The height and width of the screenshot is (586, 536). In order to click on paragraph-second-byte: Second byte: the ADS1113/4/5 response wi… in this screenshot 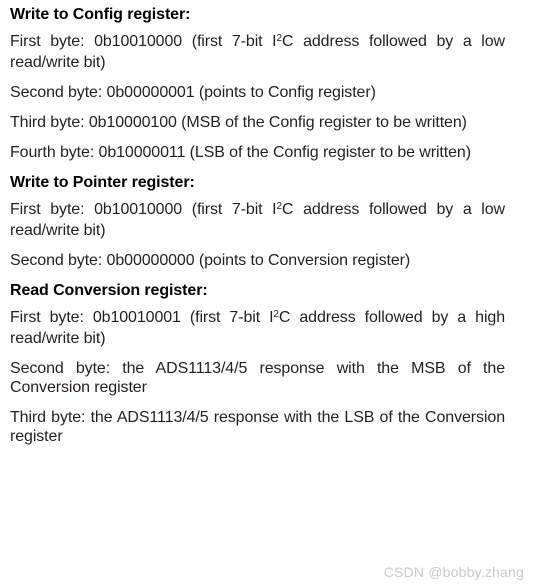, I will do `click(257, 378)`.